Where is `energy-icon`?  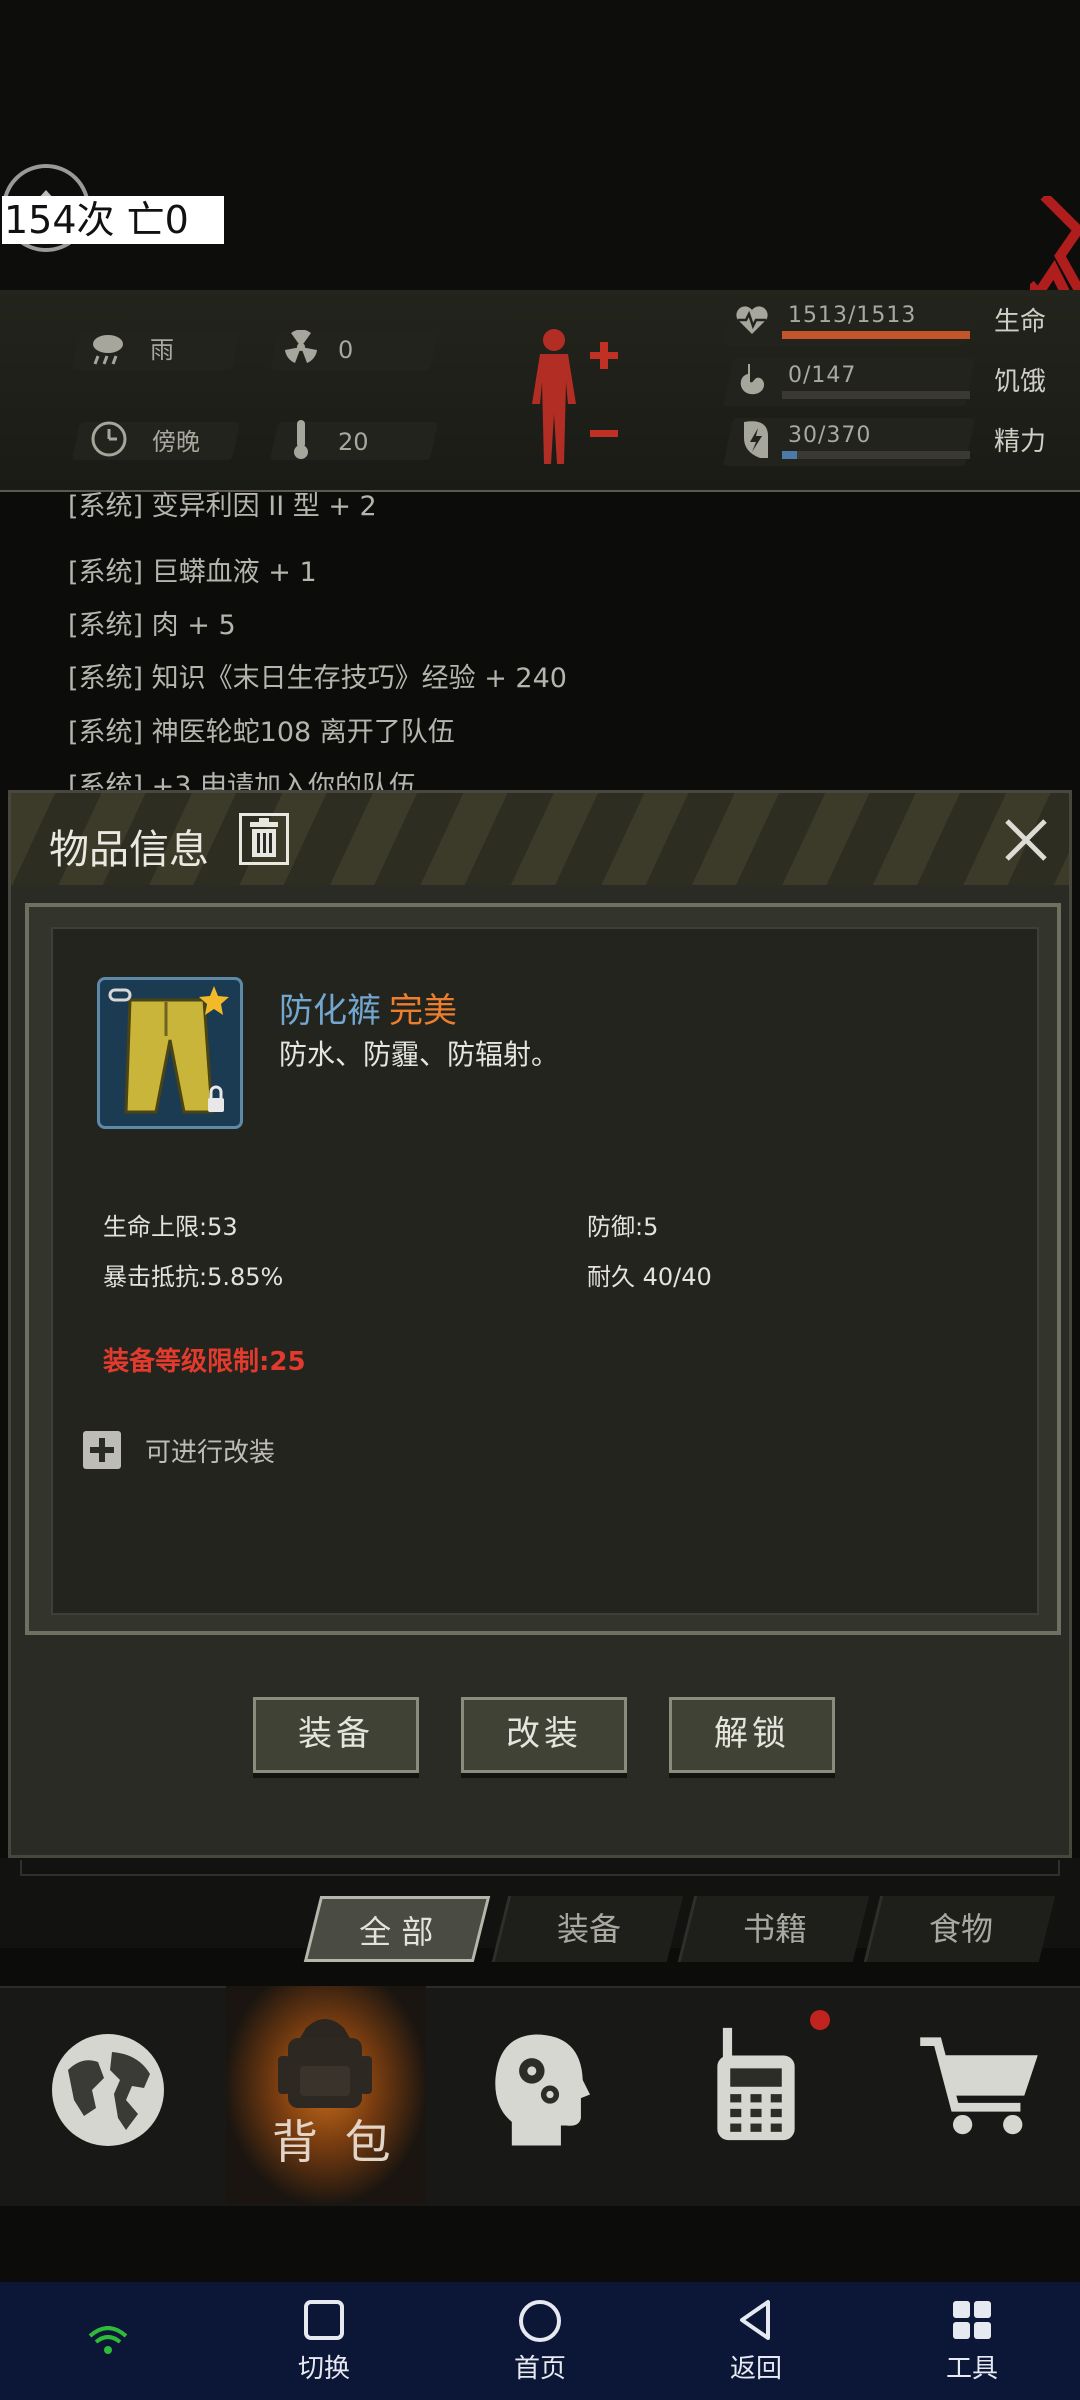 energy-icon is located at coordinates (756, 439).